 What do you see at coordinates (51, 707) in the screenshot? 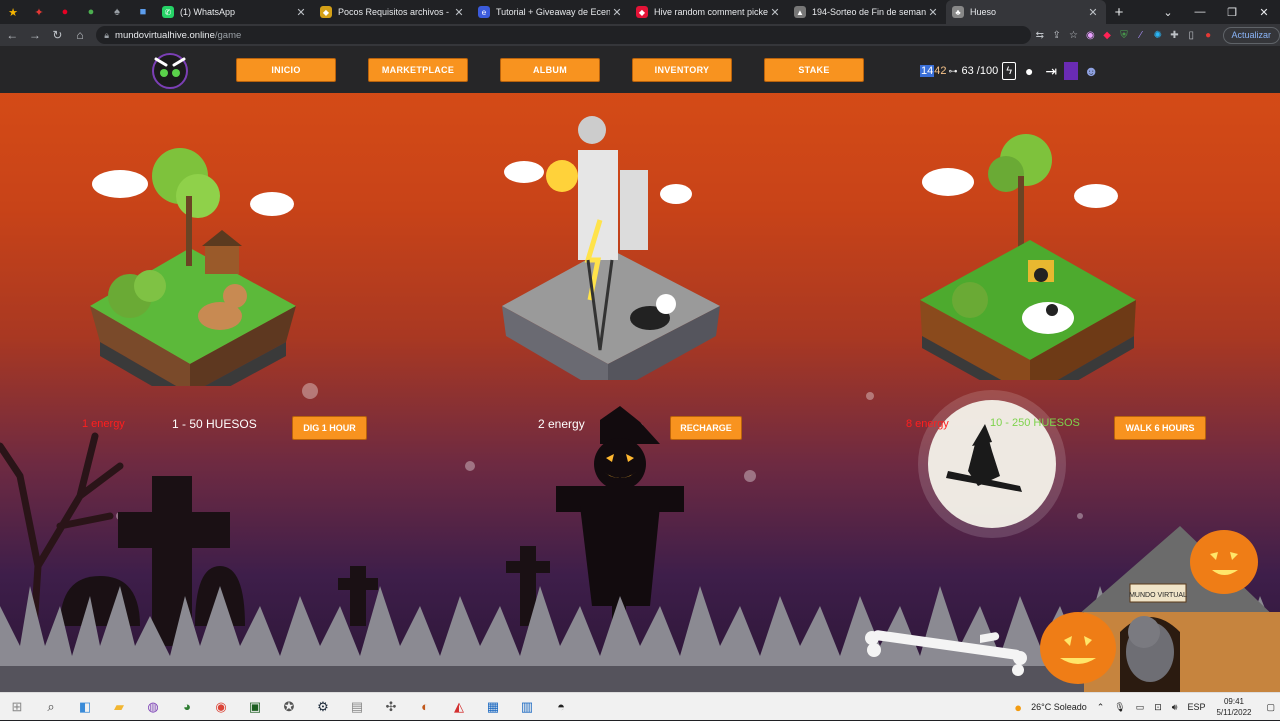
I see `search-icon: ⌕` at bounding box center [51, 707].